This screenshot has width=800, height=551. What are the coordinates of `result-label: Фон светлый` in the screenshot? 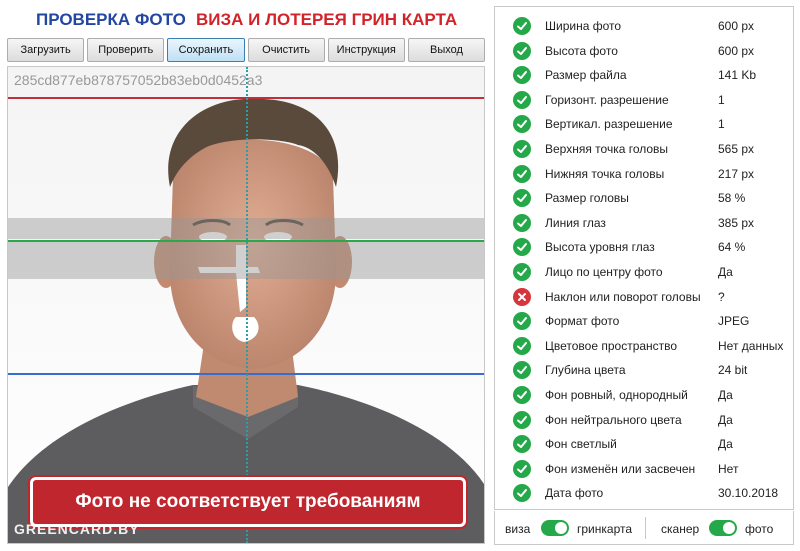 It's located at (581, 444).